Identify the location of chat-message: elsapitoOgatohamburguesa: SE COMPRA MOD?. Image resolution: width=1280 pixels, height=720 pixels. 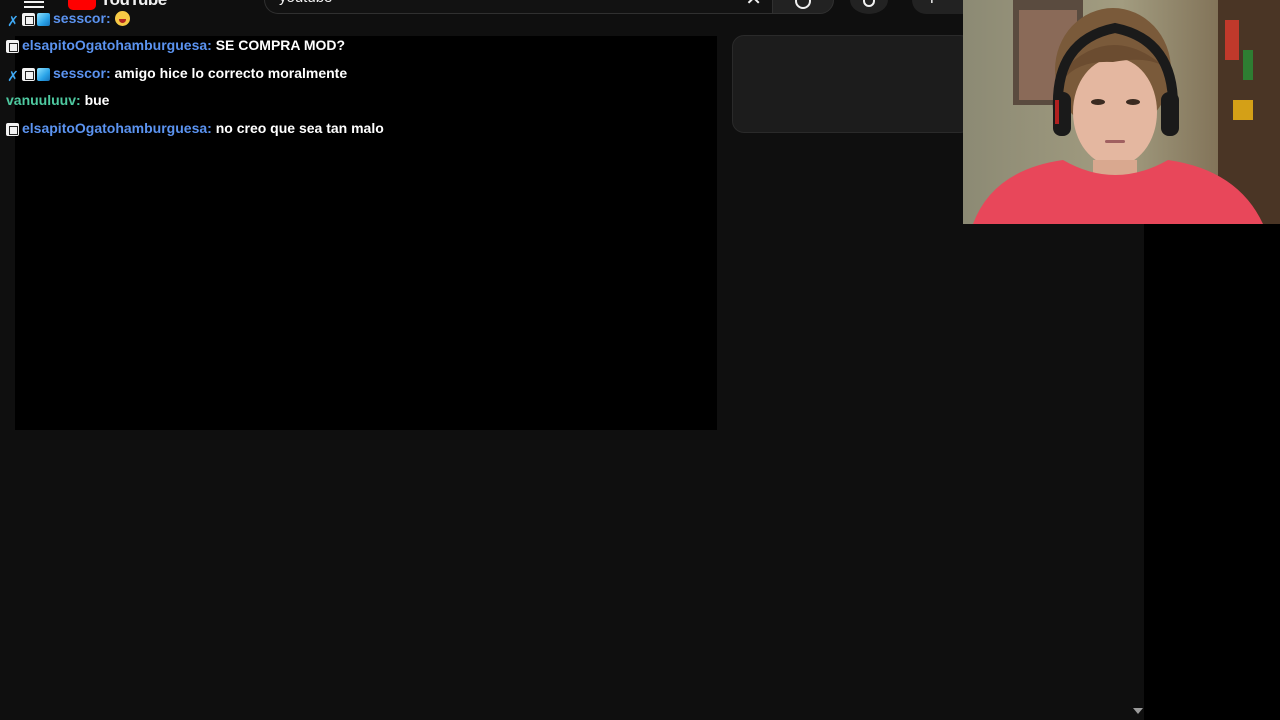
(175, 45).